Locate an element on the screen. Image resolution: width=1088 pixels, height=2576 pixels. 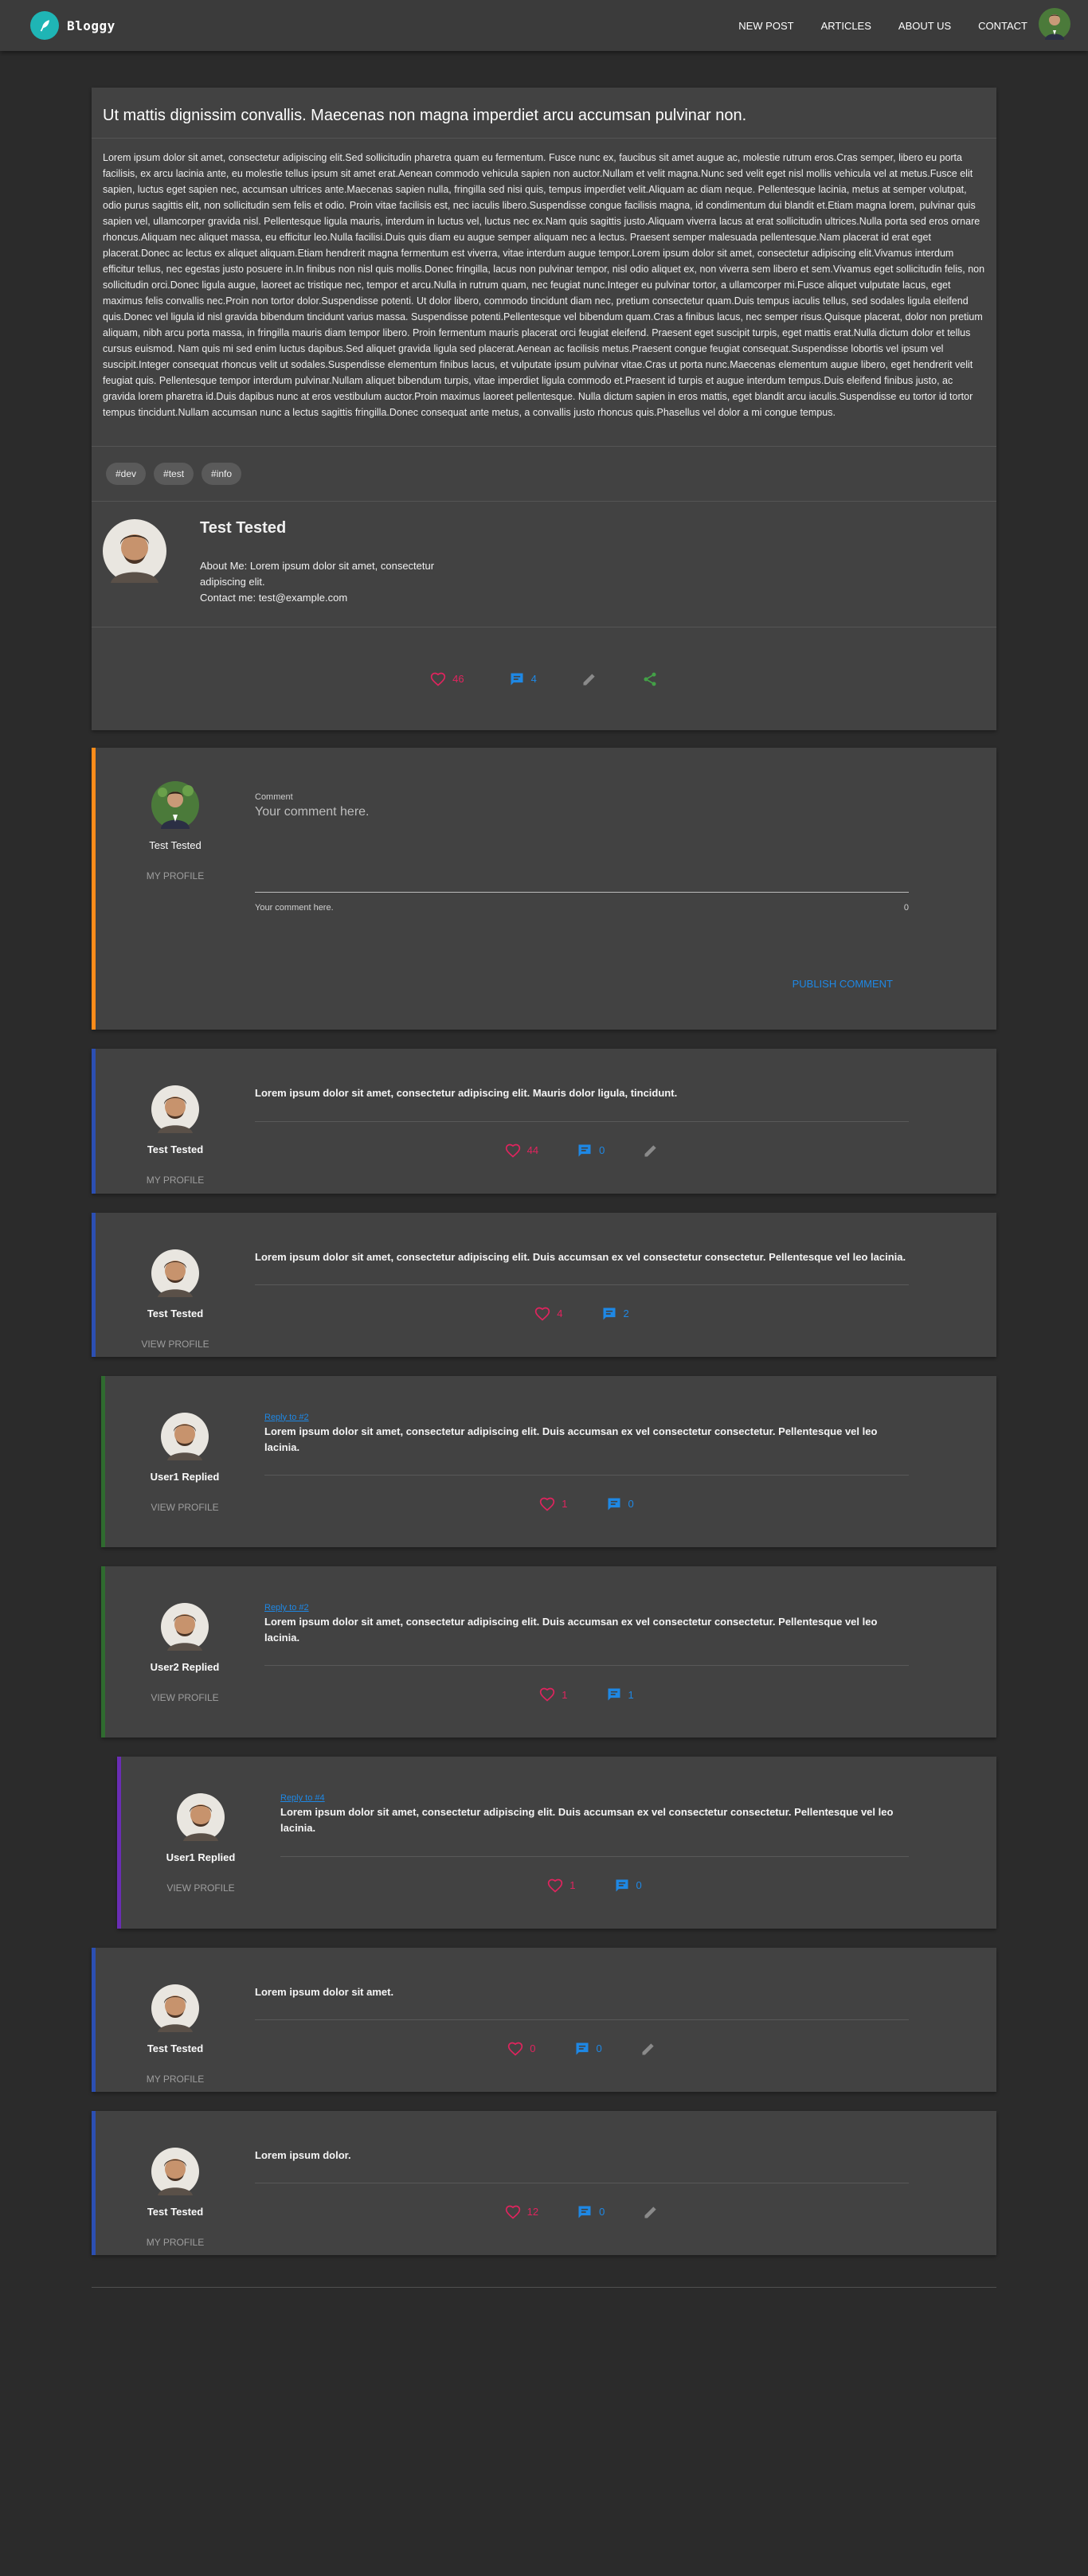
like-count: 46 is located at coordinates (458, 680).